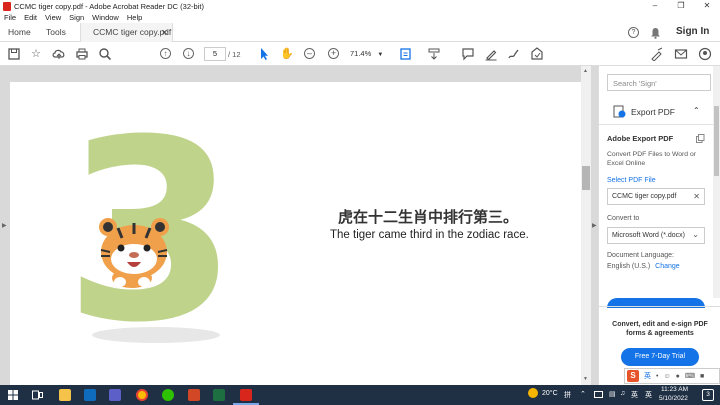 Image resolution: width=720 pixels, height=405 pixels. I want to click on scroll-up-icon: ▲, so click(585, 71).